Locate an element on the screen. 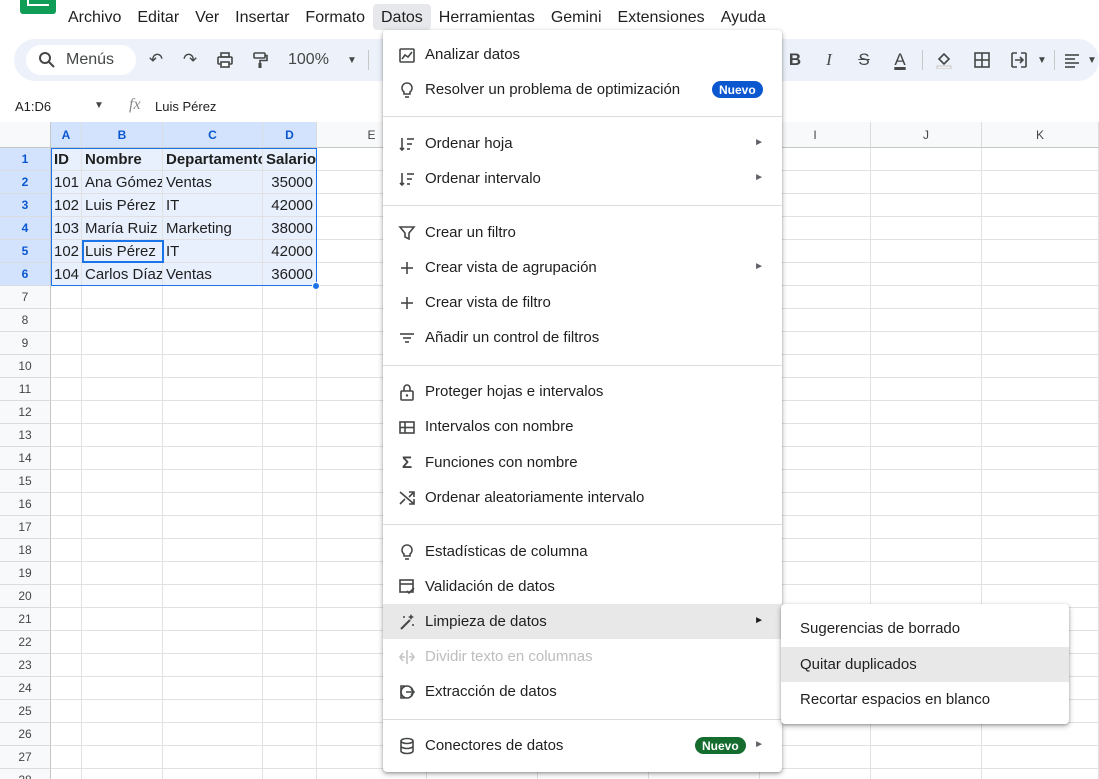  menu-item-intervalos-nombre: Intervalos con nombre is located at coordinates (582, 426).